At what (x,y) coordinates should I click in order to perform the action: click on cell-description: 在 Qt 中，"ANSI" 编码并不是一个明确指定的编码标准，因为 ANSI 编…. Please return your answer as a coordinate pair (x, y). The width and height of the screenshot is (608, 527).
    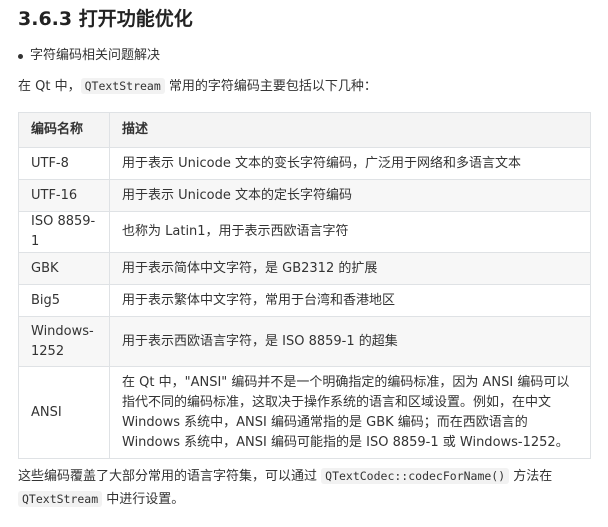
    Looking at the image, I should click on (350, 412).